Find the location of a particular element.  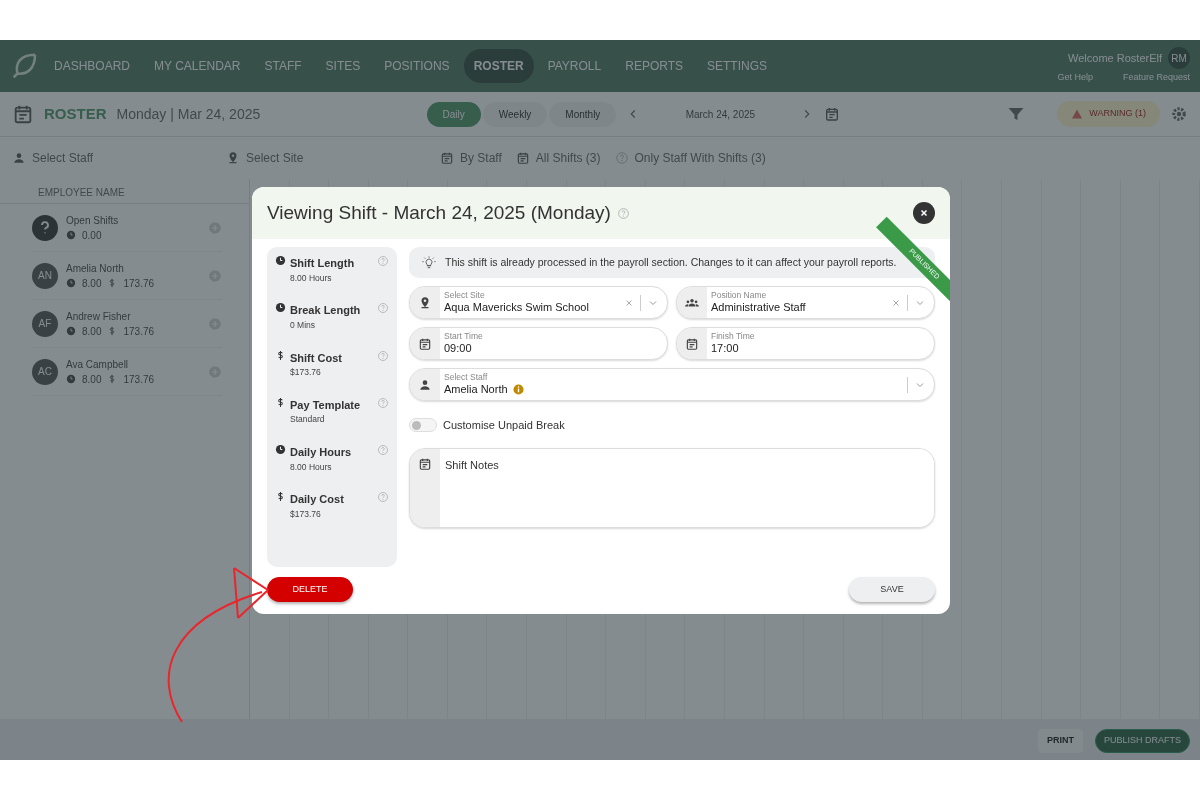

field-value: 09:00 is located at coordinates (458, 348).